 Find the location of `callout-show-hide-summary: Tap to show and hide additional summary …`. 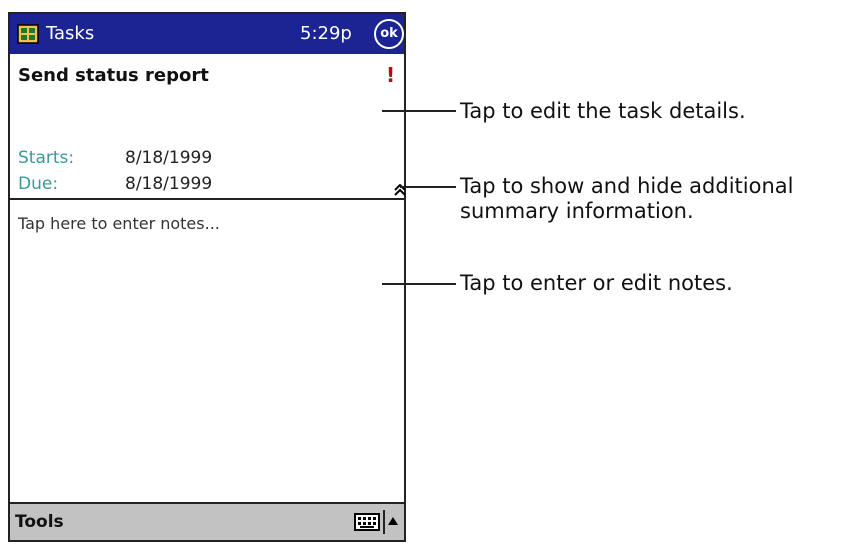

callout-show-hide-summary: Tap to show and hide additional summary … is located at coordinates (626, 199).